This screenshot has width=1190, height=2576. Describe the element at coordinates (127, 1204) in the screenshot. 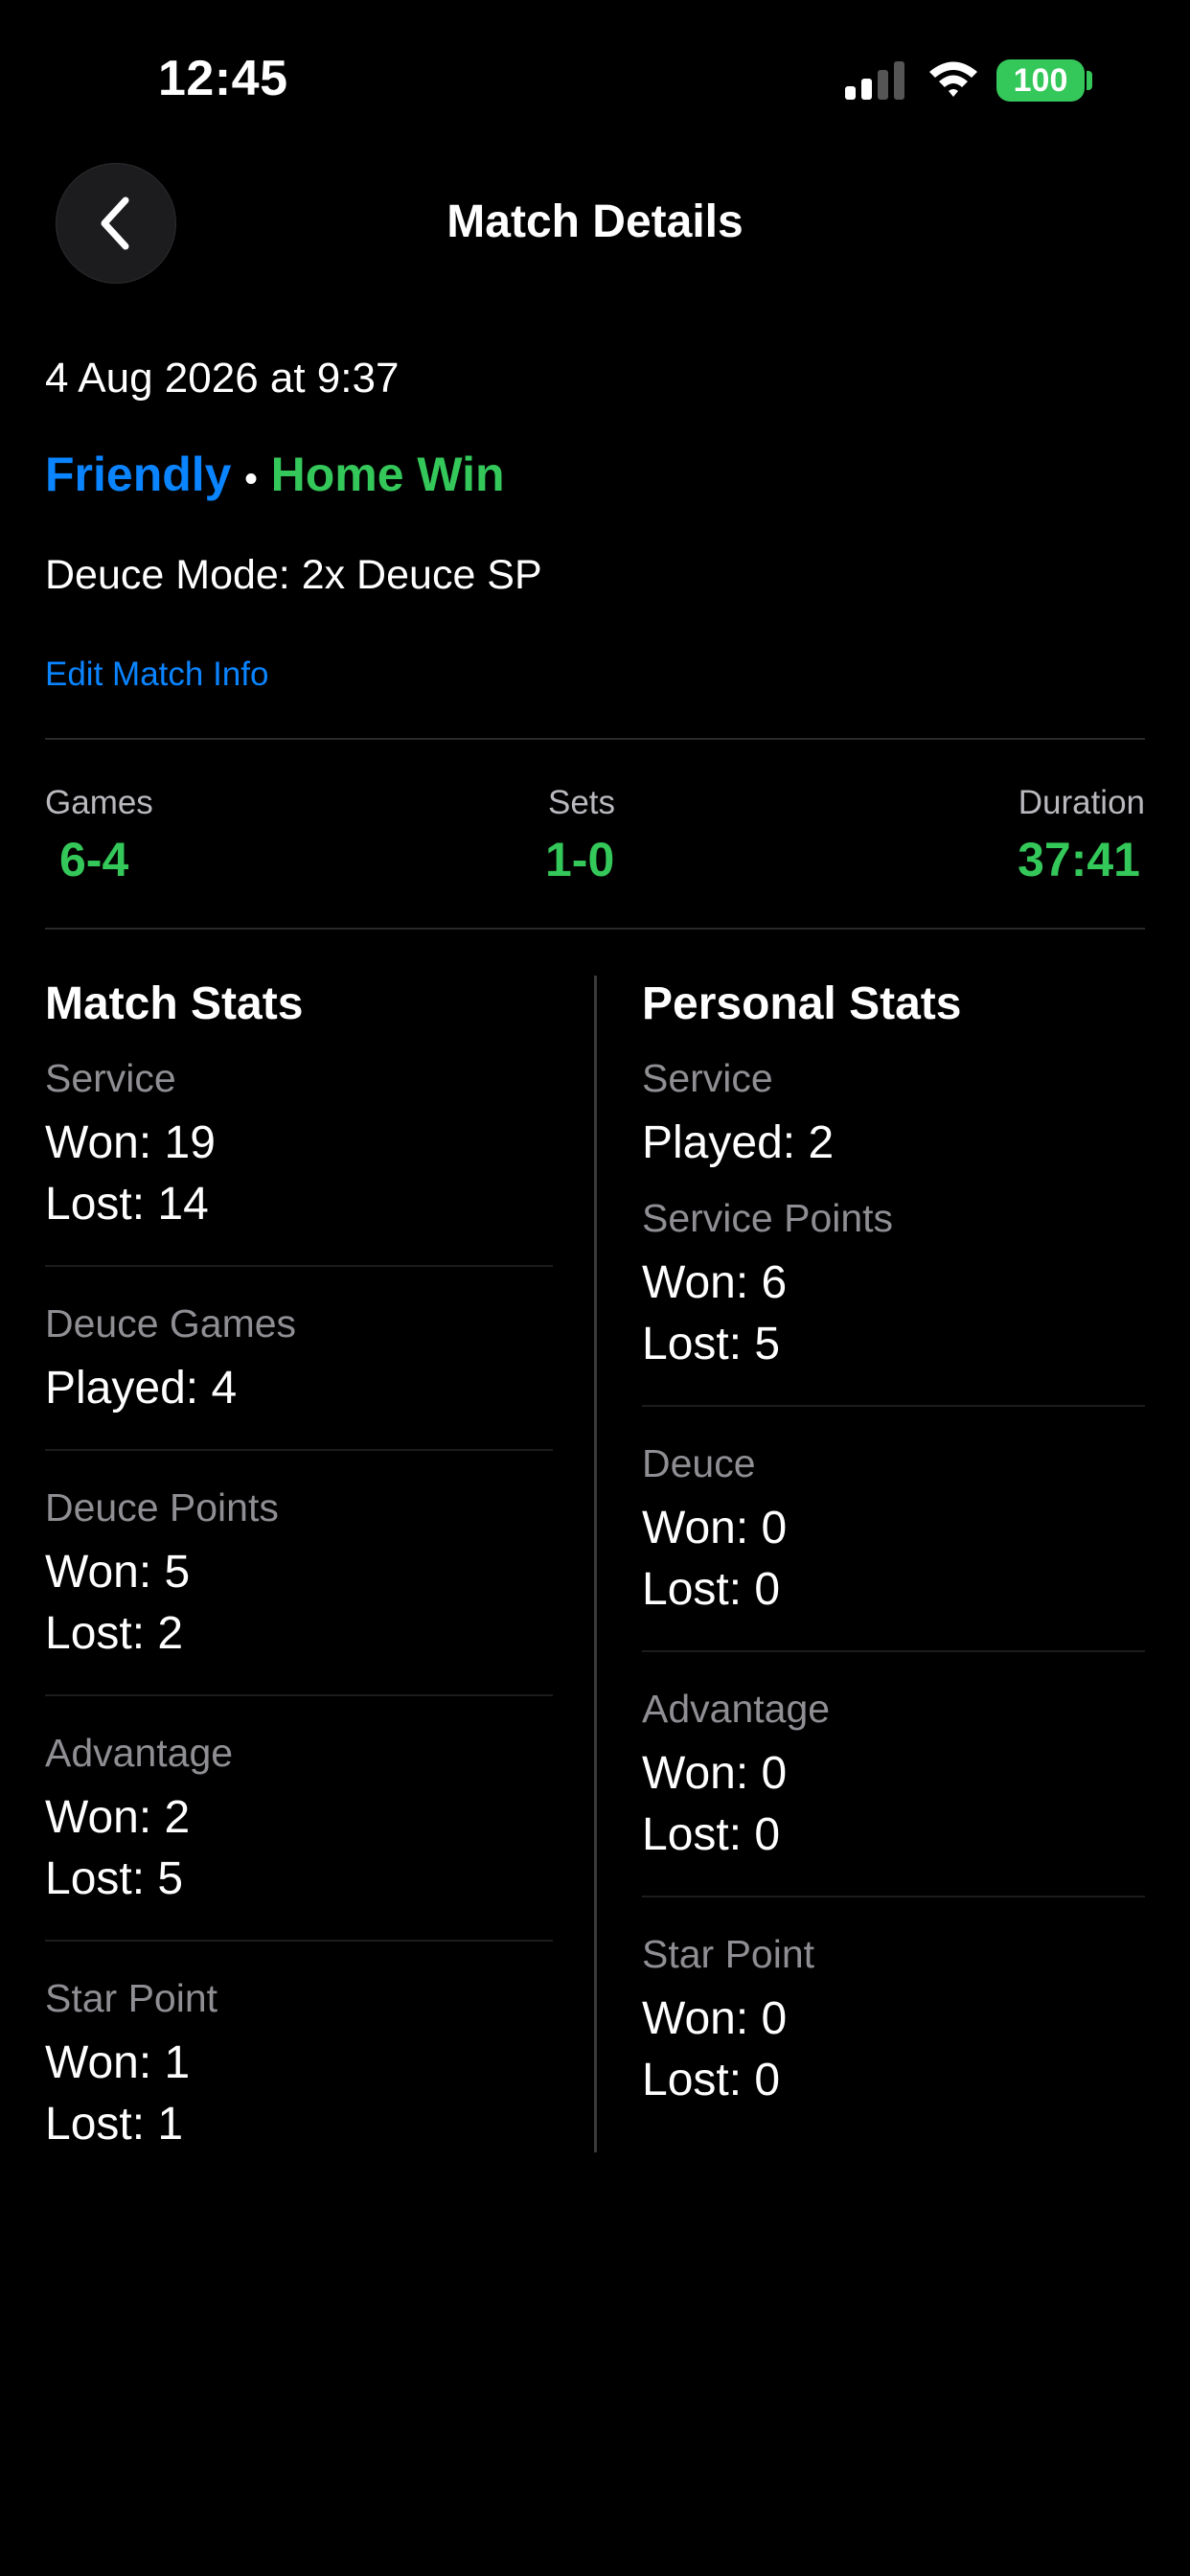

I see `match-service-lost: Lost: 14` at that location.